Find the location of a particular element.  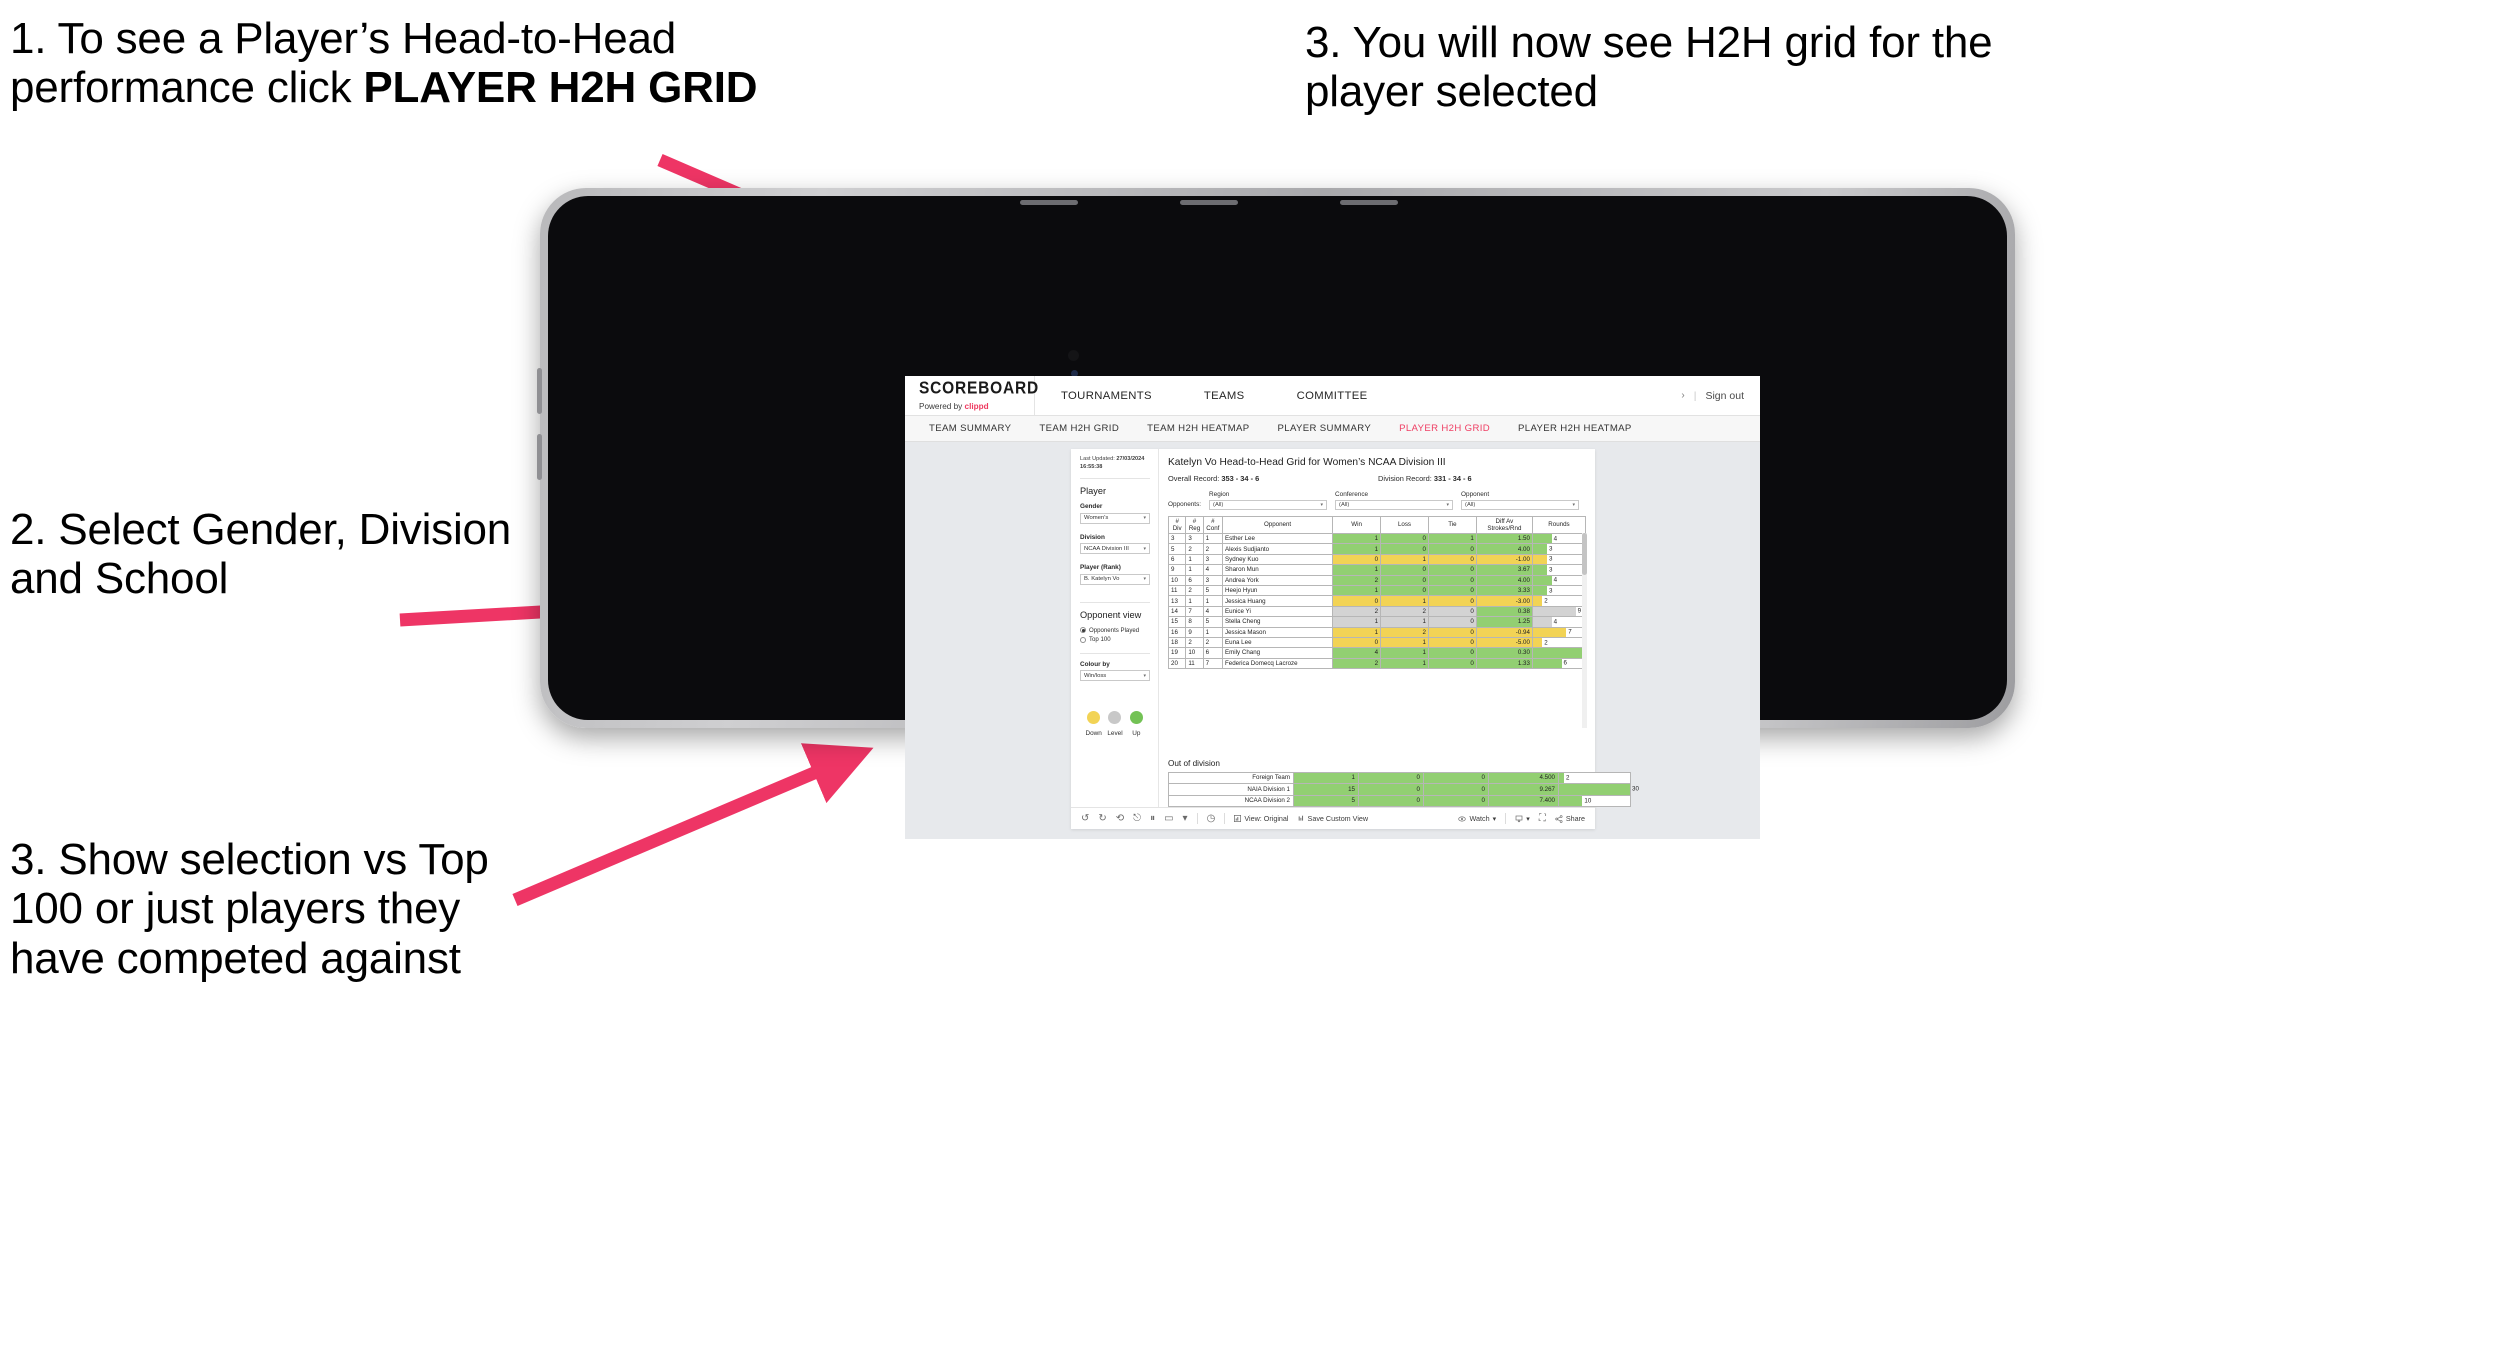

radio-opponents-played: Opponents Played is located at coordinates (1115, 630).